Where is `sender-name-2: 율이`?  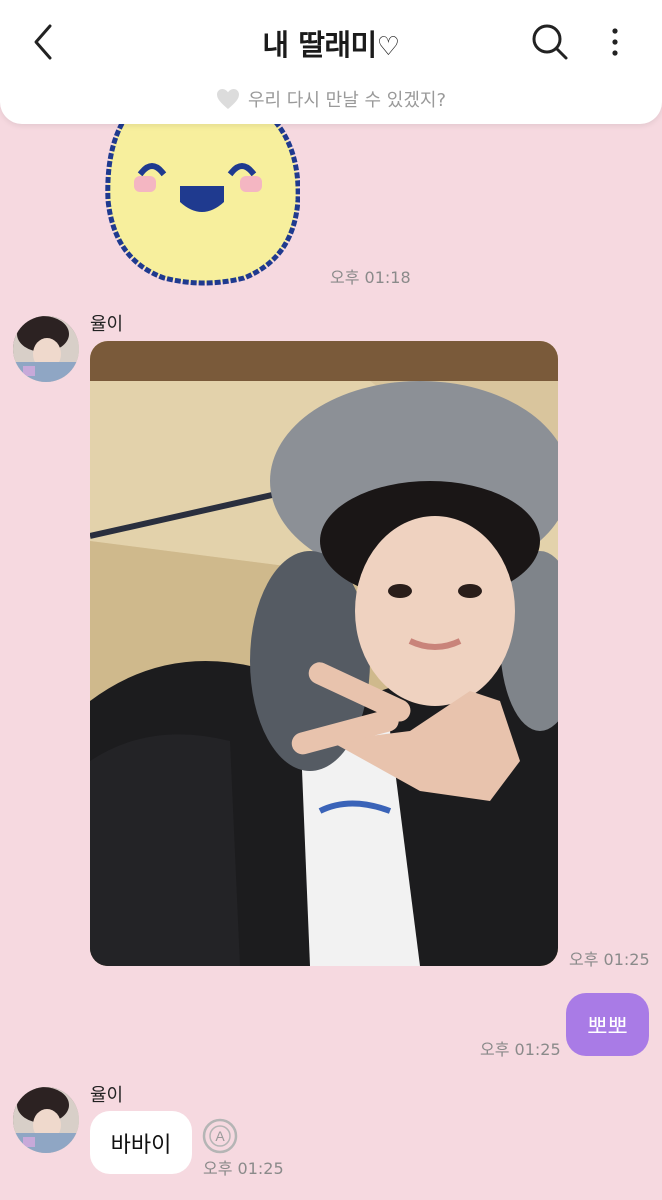
sender-name-2: 율이 is located at coordinates (107, 1095).